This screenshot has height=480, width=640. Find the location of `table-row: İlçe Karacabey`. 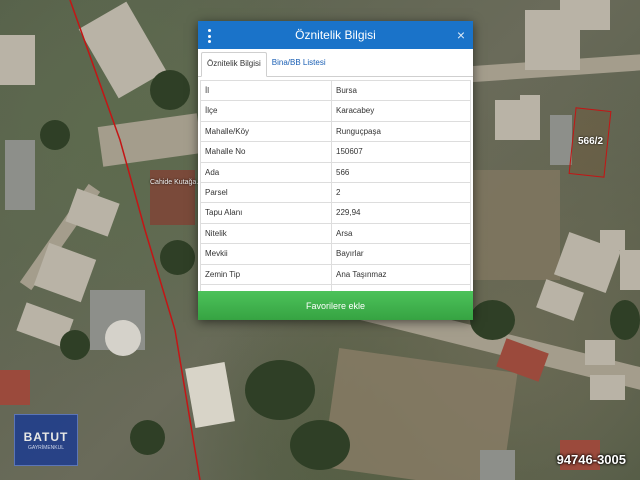

table-row: İlçe Karacabey is located at coordinates (335, 111).